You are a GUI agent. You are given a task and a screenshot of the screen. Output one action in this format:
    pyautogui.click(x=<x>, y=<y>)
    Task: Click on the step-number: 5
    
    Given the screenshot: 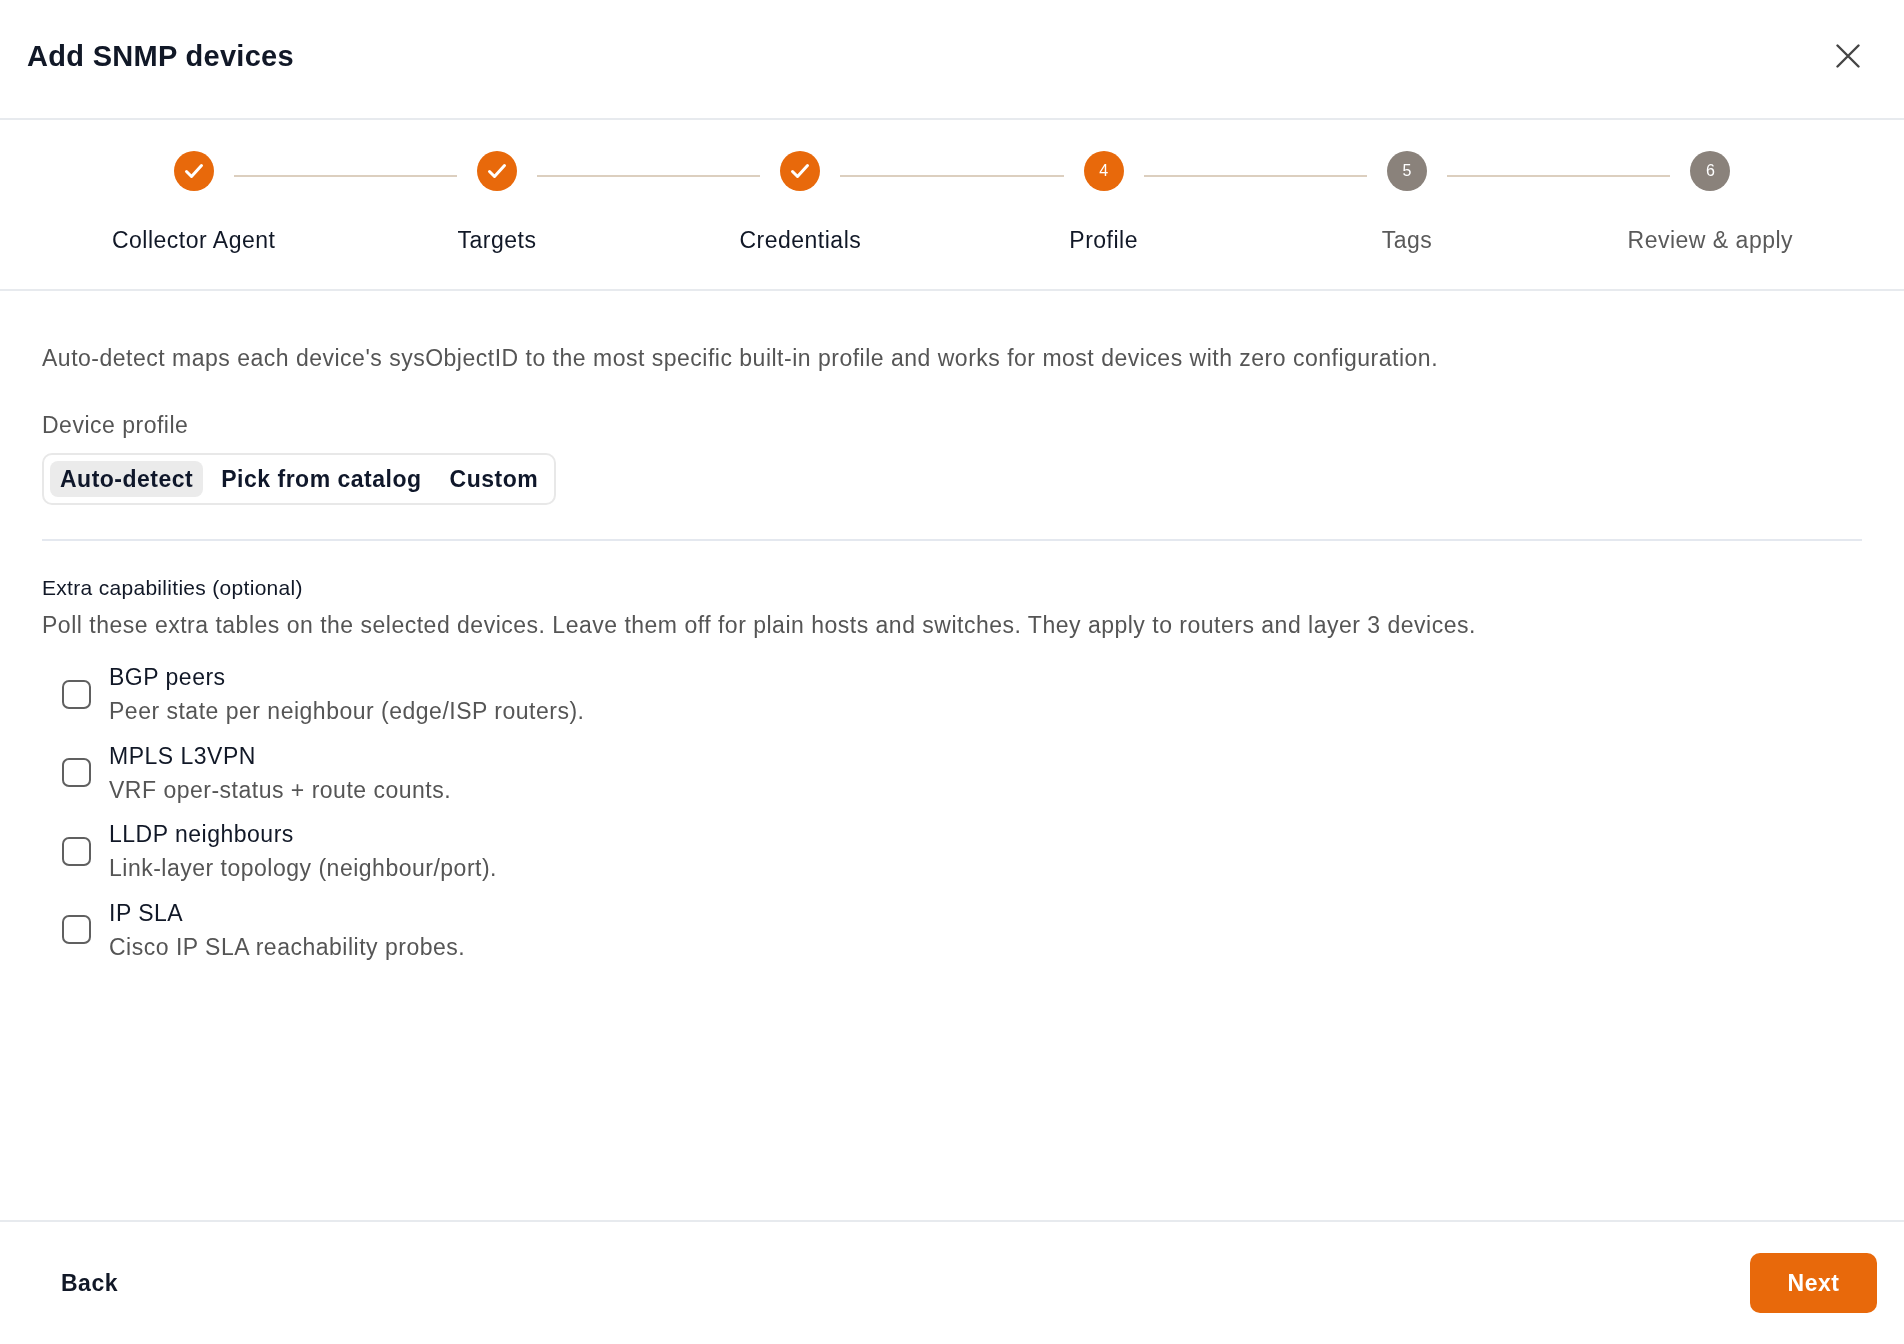 What is the action you would take?
    pyautogui.click(x=1407, y=171)
    